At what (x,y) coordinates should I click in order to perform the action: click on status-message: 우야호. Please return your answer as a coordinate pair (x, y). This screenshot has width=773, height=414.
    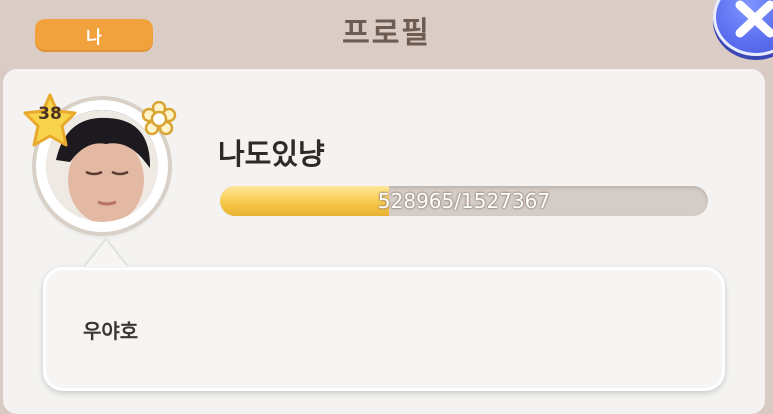
    Looking at the image, I should click on (111, 331).